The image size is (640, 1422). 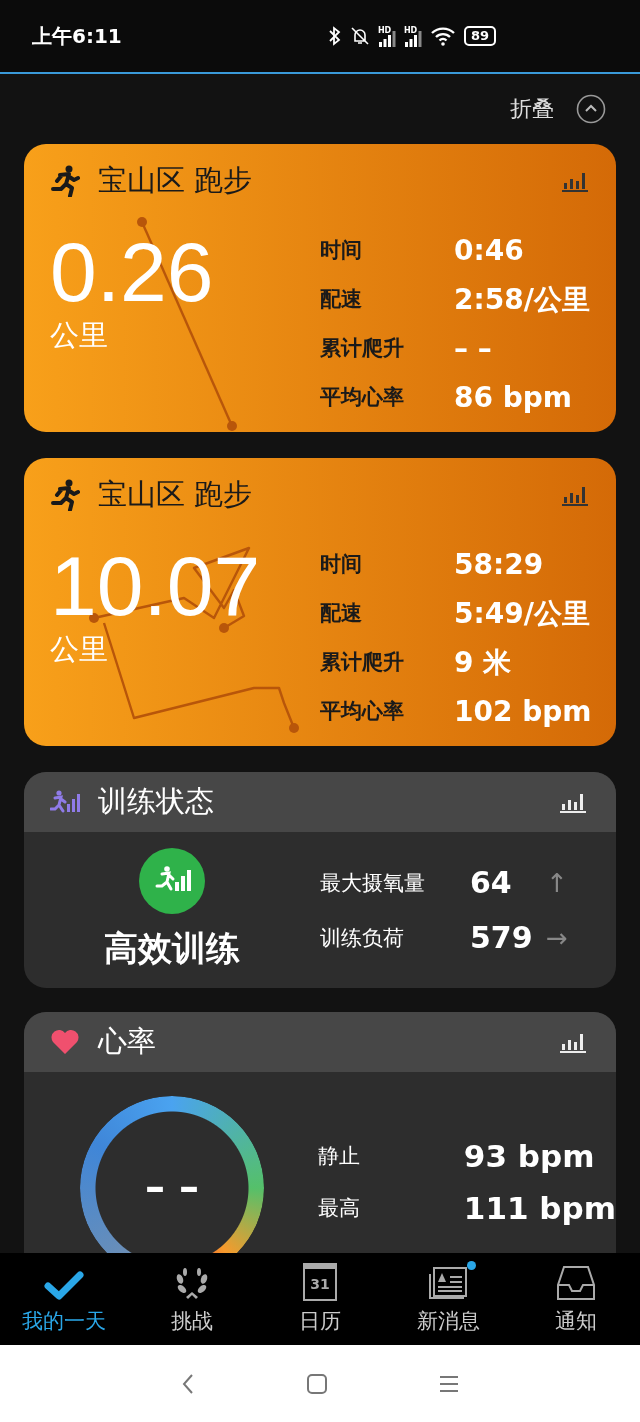 What do you see at coordinates (132, 272) in the screenshot?
I see `distance-value: 0.26` at bounding box center [132, 272].